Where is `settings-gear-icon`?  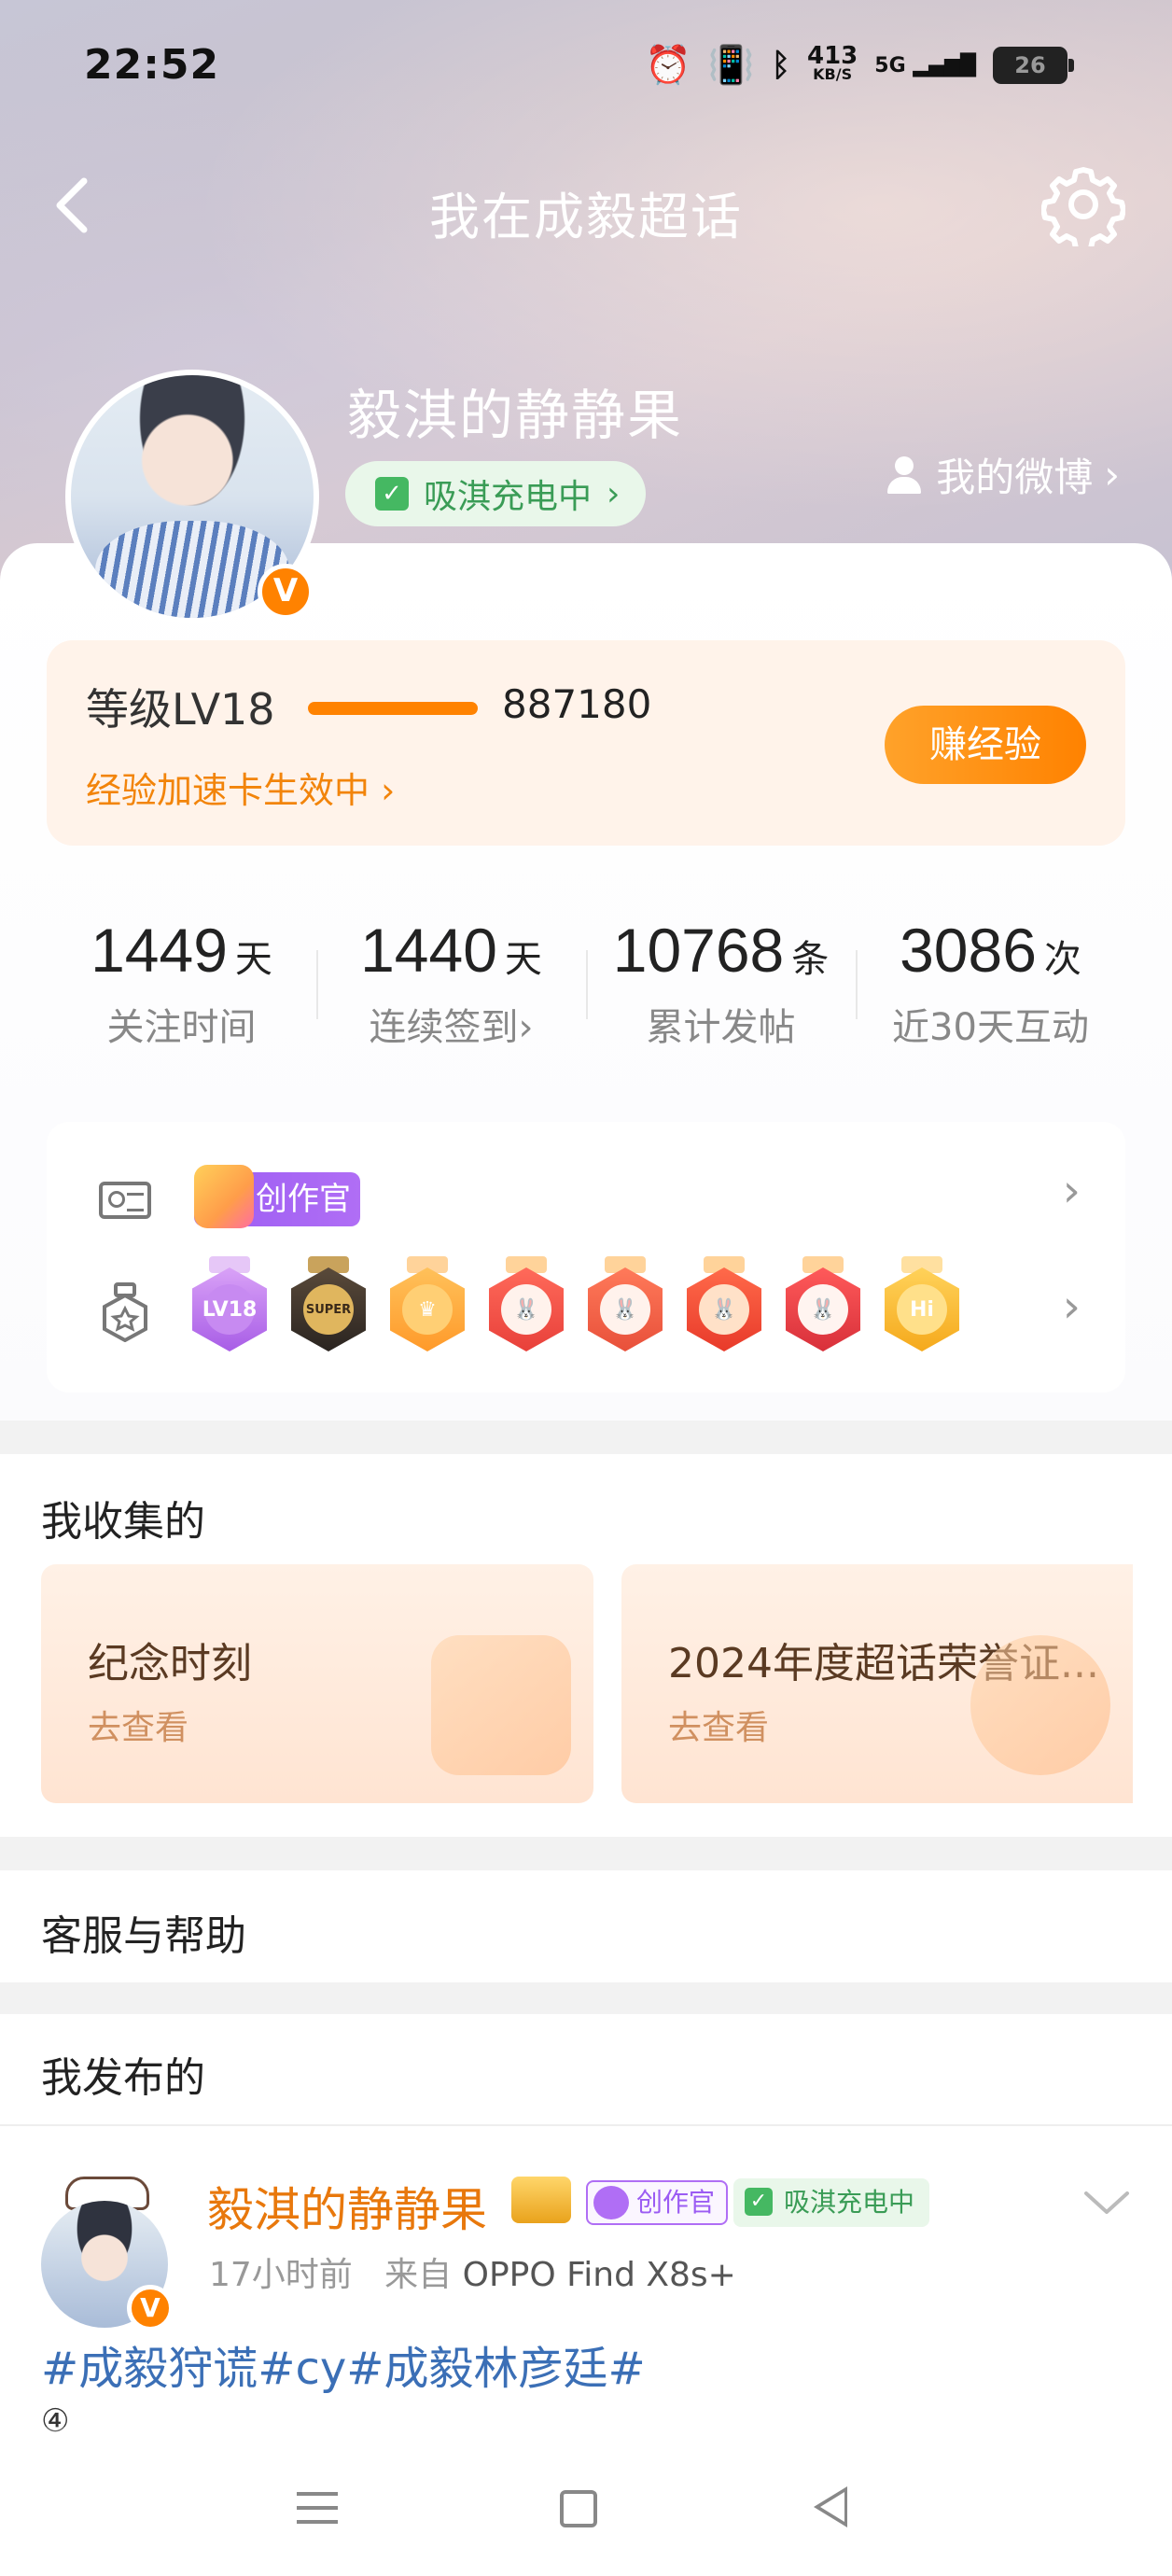
settings-gear-icon is located at coordinates (1083, 204).